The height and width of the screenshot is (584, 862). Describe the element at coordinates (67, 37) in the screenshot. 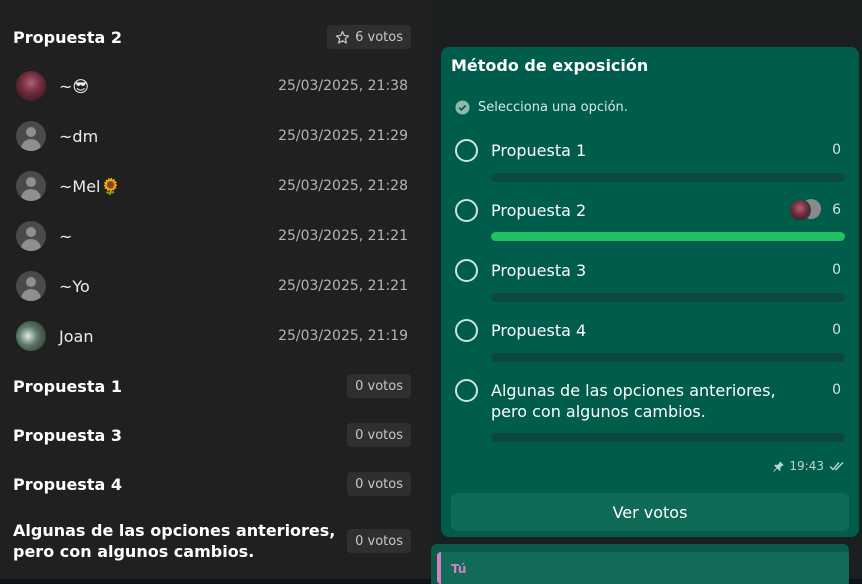

I see `section-title: Propuesta 2` at that location.